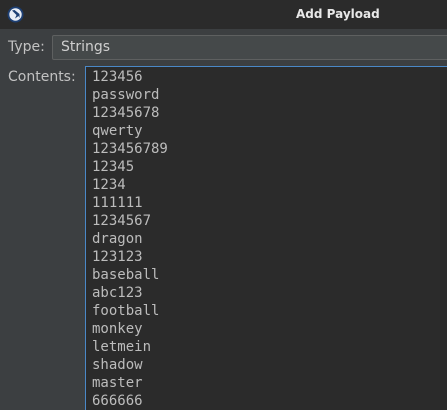 The image size is (447, 410). Describe the element at coordinates (223, 14) in the screenshot. I see `title-bar: Add Payload` at that location.